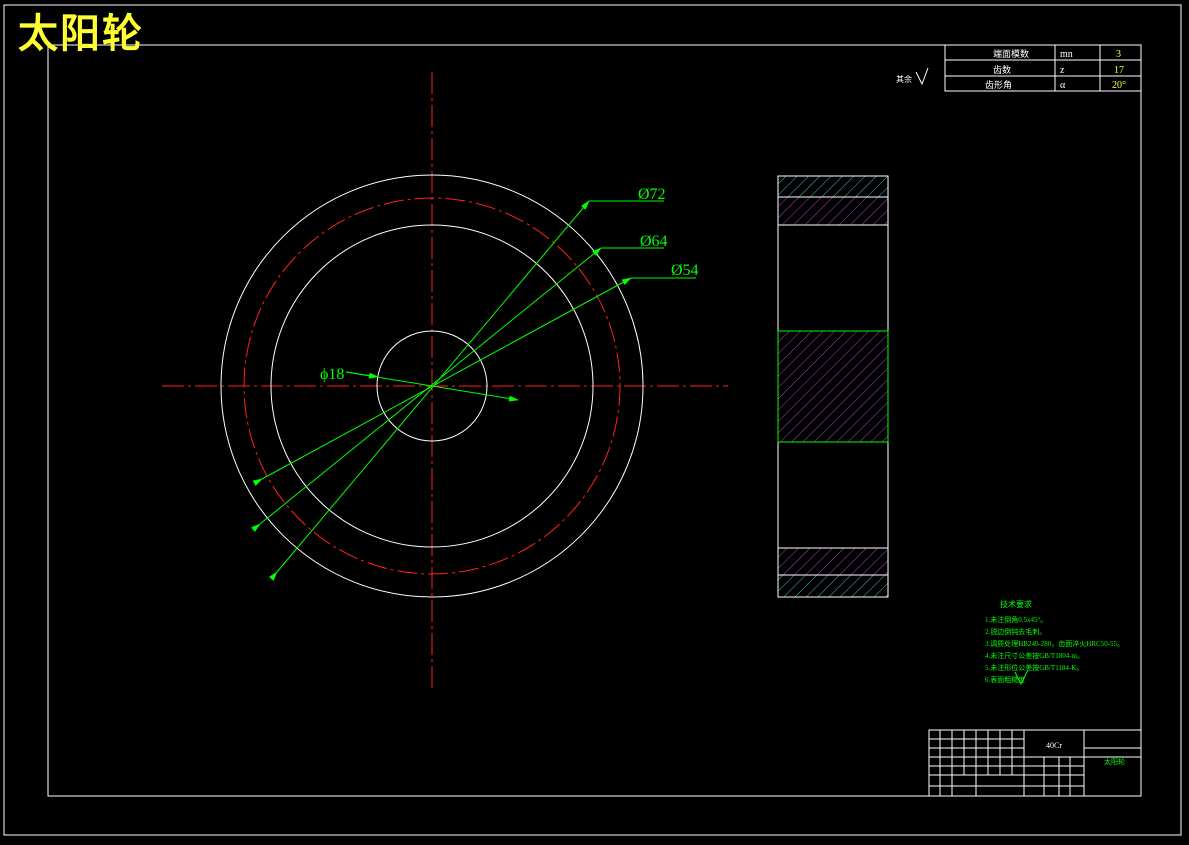 This screenshot has width=1189, height=845. What do you see at coordinates (1114, 761) in the screenshot?
I see `title-block-name: 太阳轮` at bounding box center [1114, 761].